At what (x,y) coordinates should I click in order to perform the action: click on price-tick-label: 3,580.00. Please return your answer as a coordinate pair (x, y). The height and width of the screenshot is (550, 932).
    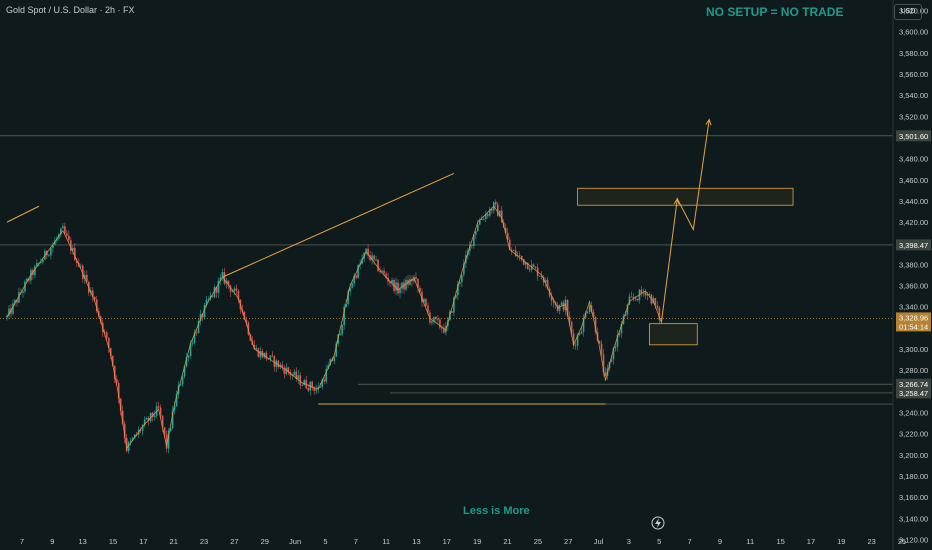
    Looking at the image, I should click on (913, 53).